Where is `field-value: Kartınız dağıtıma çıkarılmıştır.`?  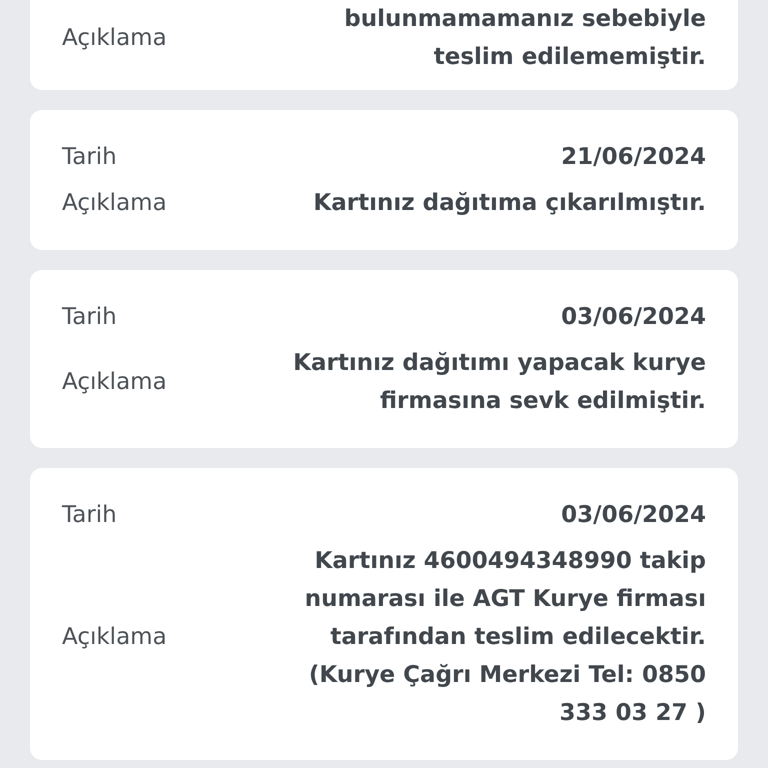 field-value: Kartınız dağıtıma çıkarılmıştır. is located at coordinates (509, 203).